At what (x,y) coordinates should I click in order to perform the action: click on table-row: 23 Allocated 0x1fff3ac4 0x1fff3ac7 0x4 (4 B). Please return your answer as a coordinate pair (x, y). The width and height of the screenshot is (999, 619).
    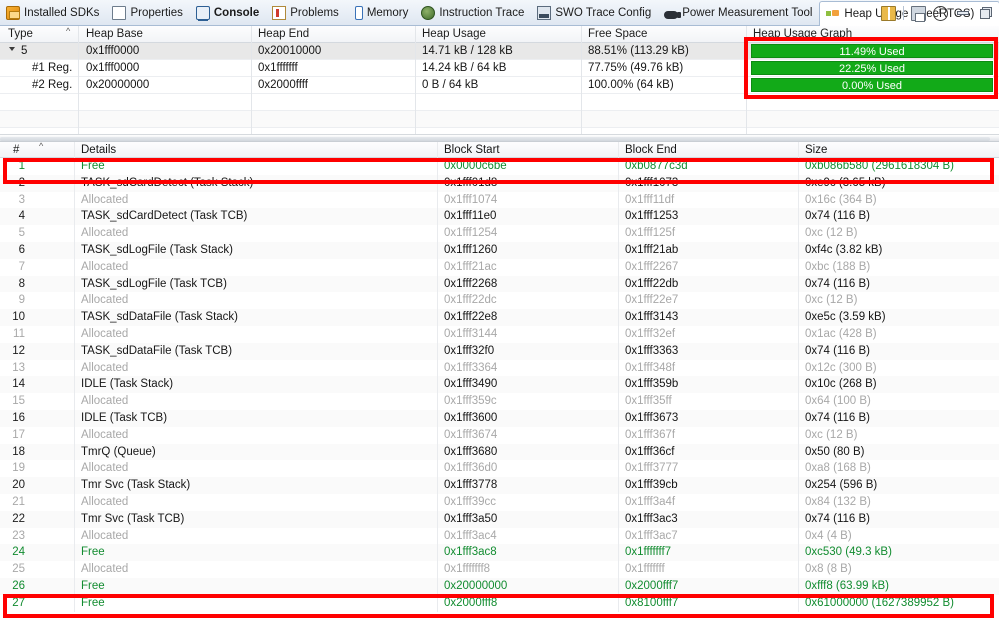
    Looking at the image, I should click on (499, 536).